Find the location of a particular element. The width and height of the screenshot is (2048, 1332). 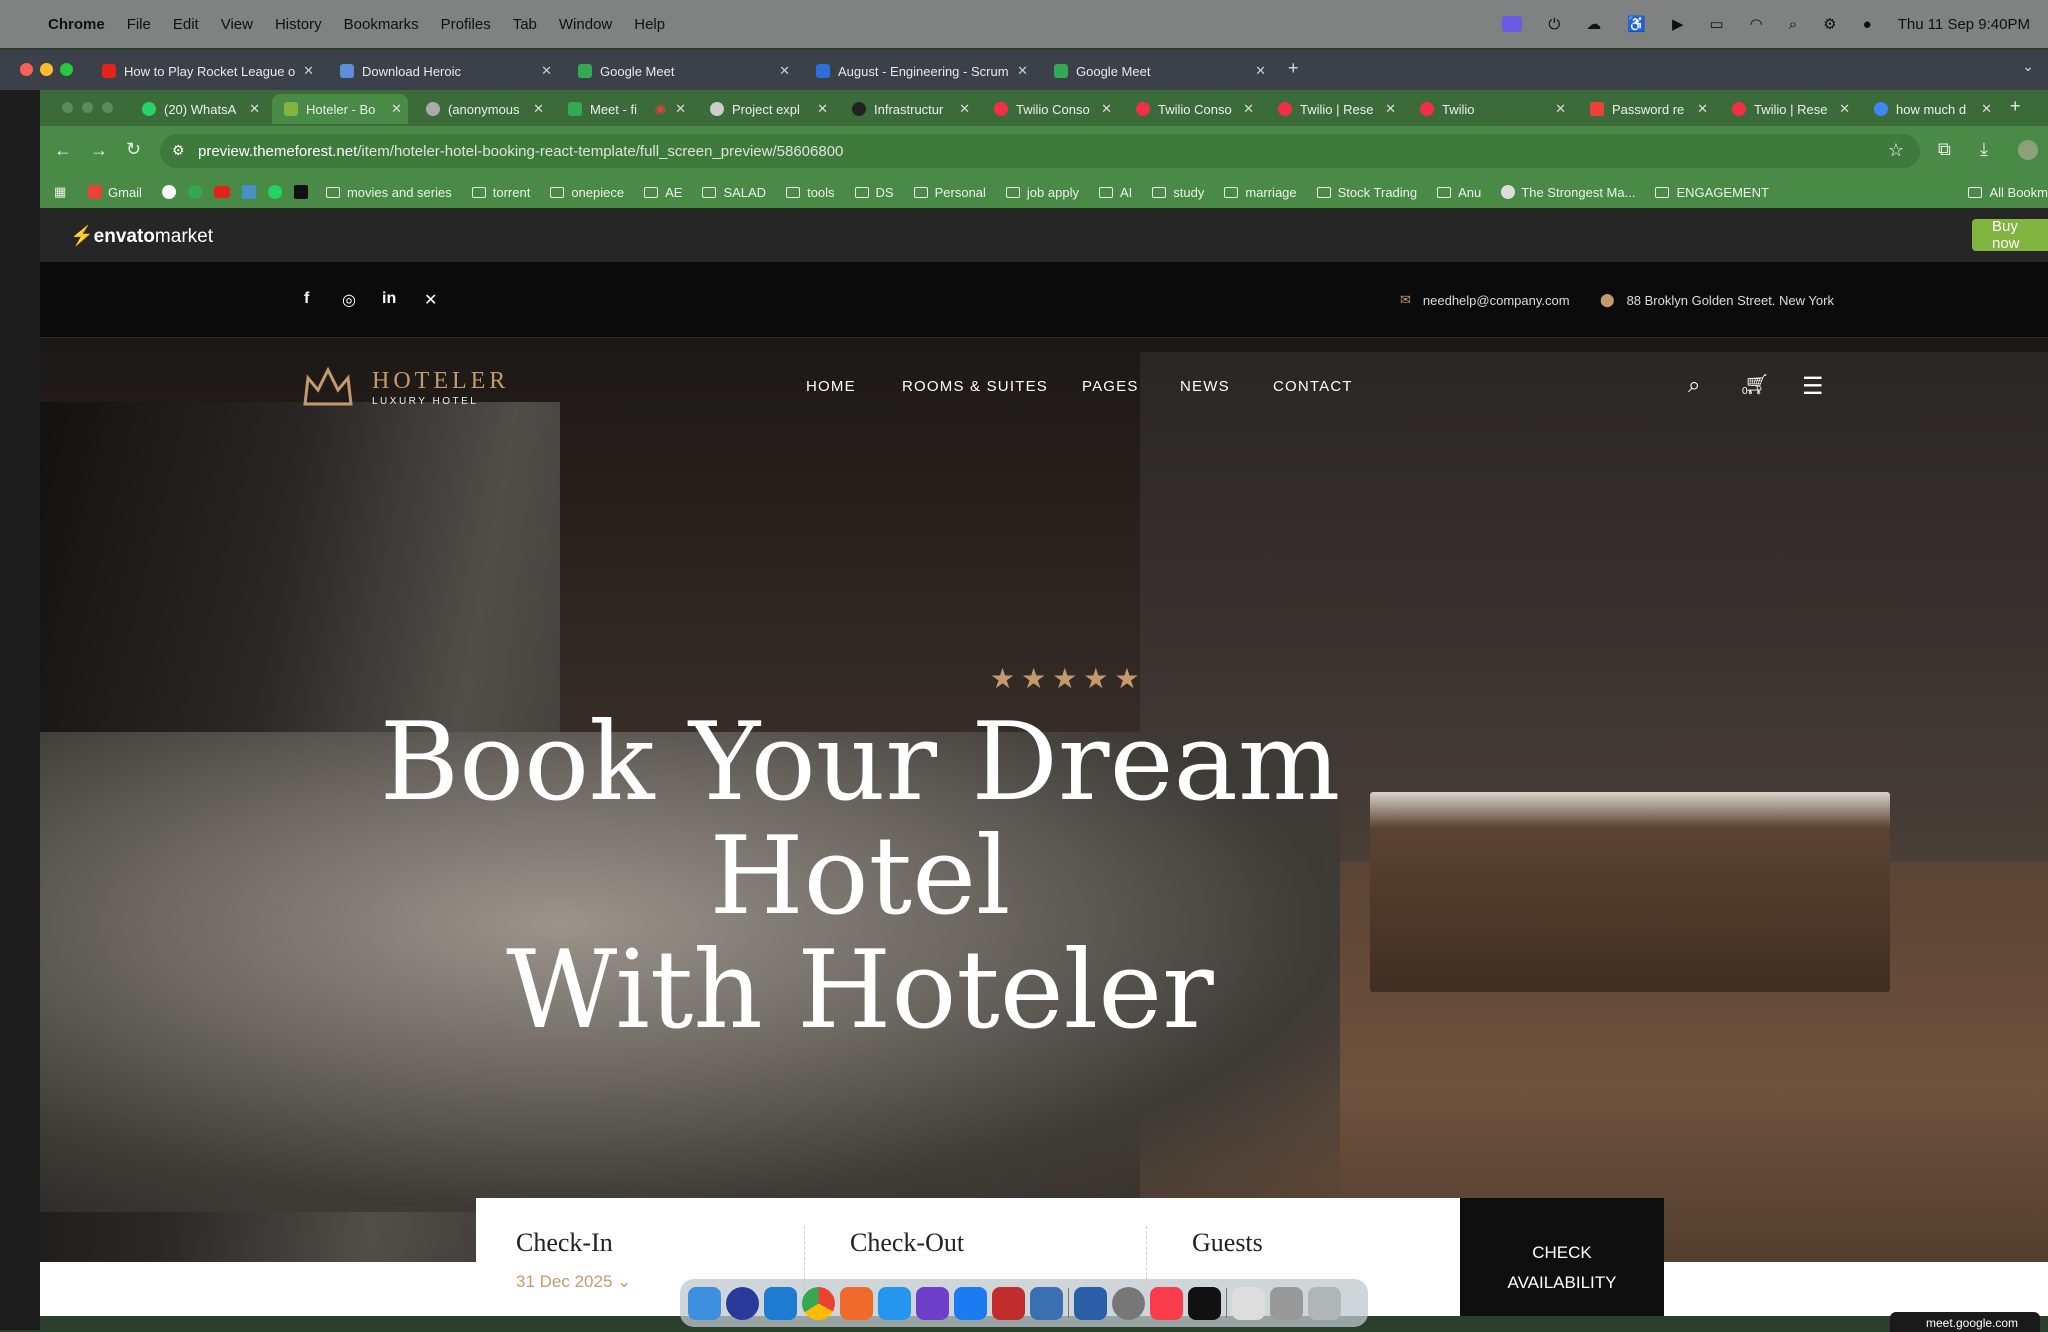

wifi-icon: ◠ is located at coordinates (1756, 24).